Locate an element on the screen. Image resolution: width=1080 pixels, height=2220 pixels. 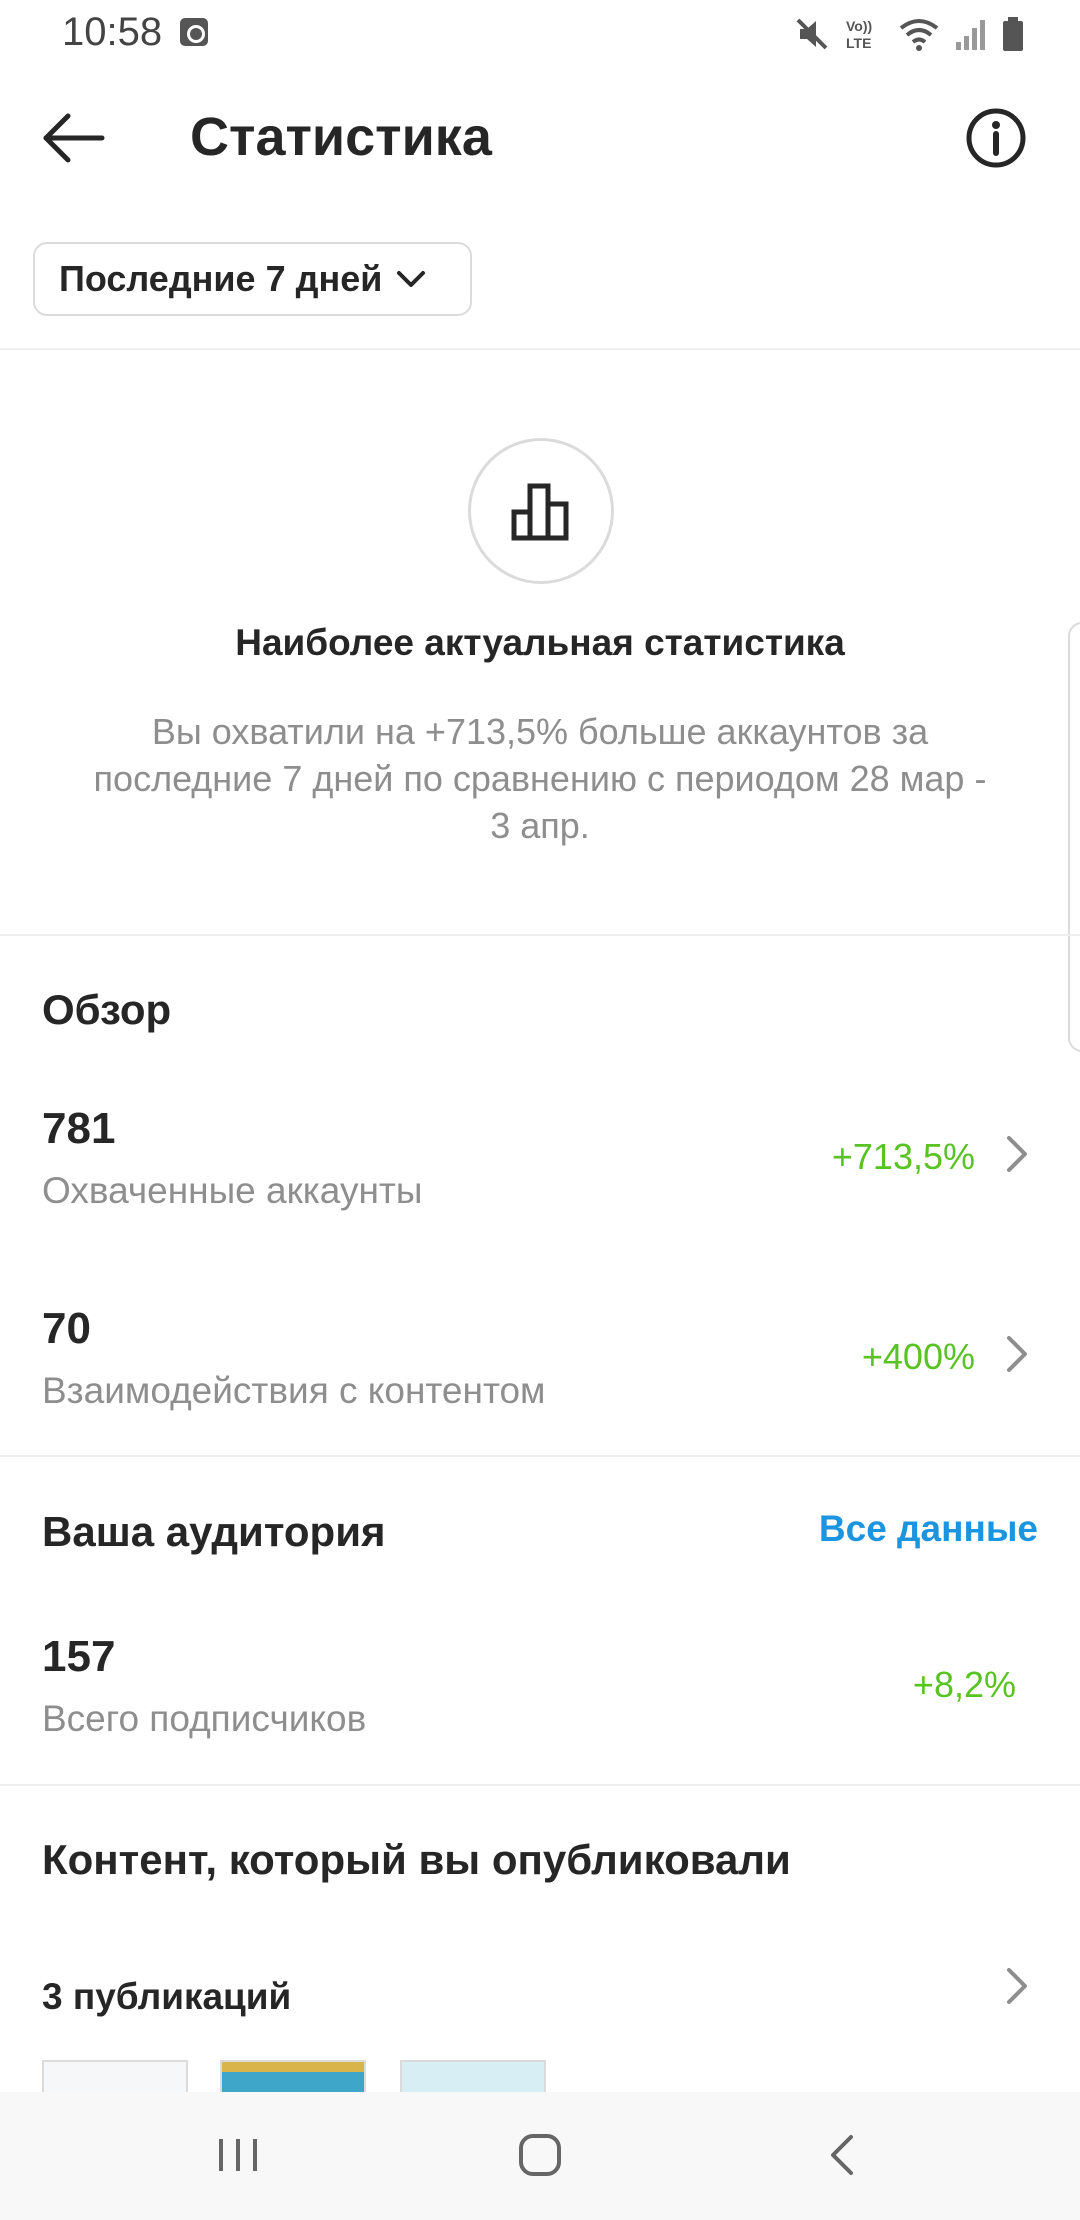
metric-value: 781 is located at coordinates (79, 1128).